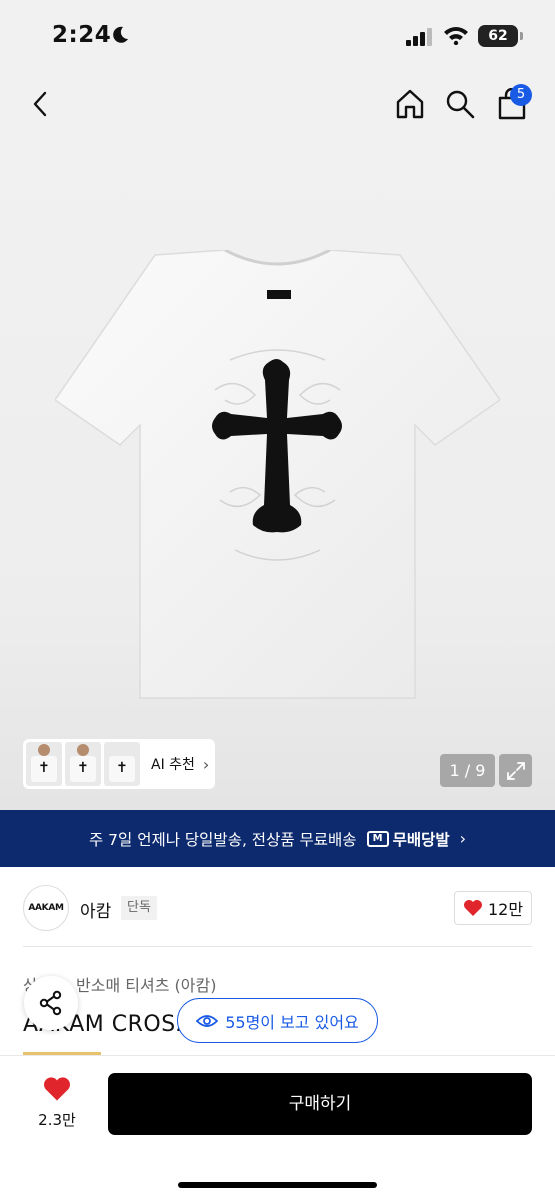 This screenshot has height=1200, width=555. Describe the element at coordinates (277, 1185) in the screenshot. I see `home-indicator` at that location.